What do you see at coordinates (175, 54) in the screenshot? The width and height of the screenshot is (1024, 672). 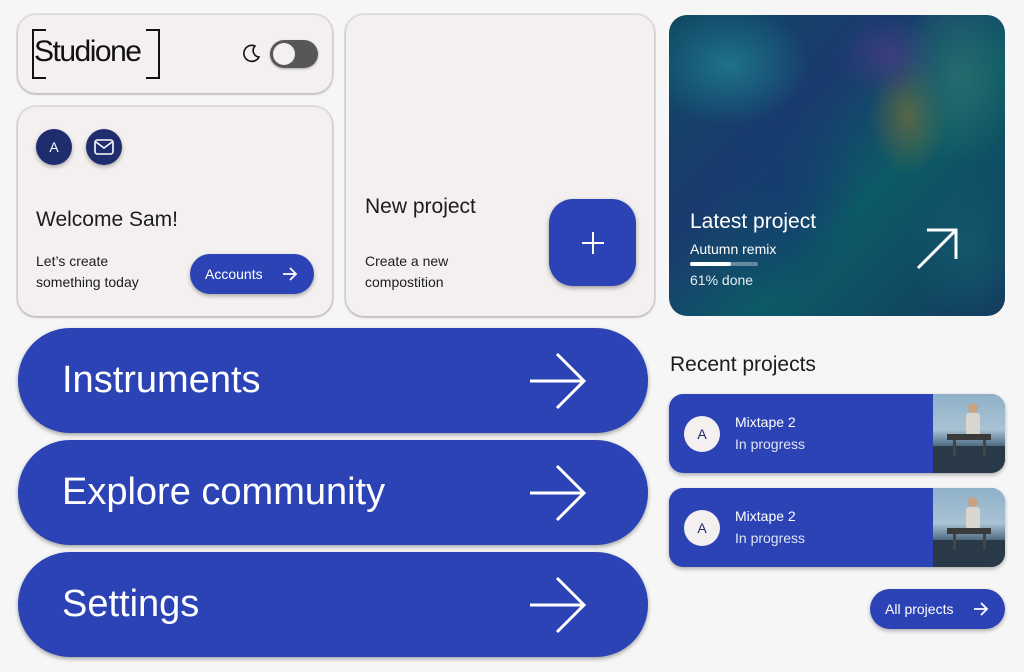 I see `logo-card: Studione` at bounding box center [175, 54].